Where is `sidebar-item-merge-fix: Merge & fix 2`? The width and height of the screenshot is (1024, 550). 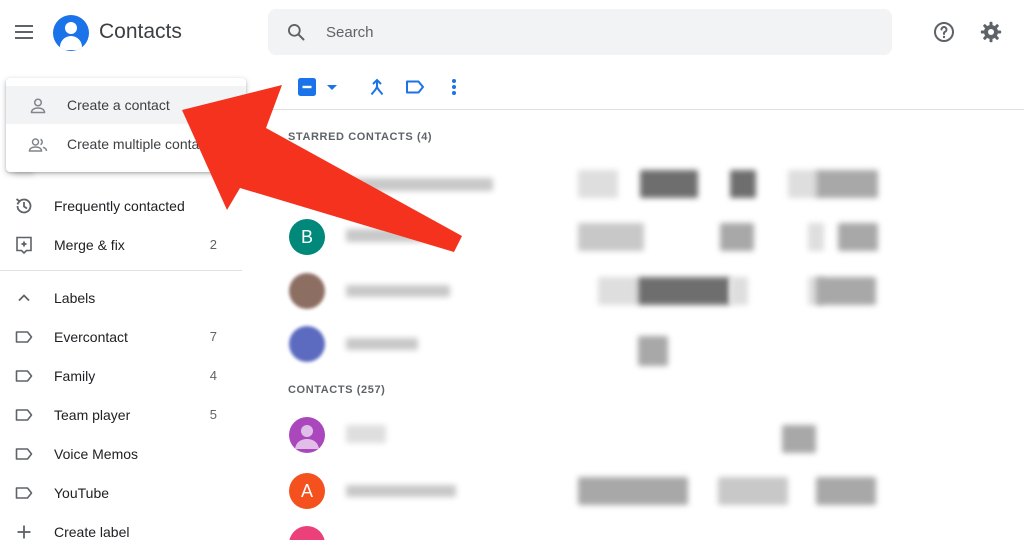 sidebar-item-merge-fix: Merge & fix 2 is located at coordinates (121, 245).